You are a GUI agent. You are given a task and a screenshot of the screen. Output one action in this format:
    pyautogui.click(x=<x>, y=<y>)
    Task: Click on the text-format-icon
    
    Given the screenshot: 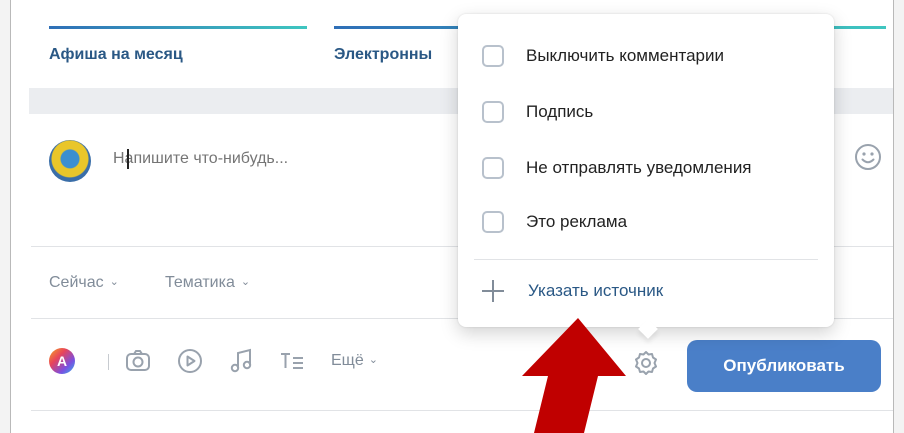 What is the action you would take?
    pyautogui.click(x=292, y=361)
    